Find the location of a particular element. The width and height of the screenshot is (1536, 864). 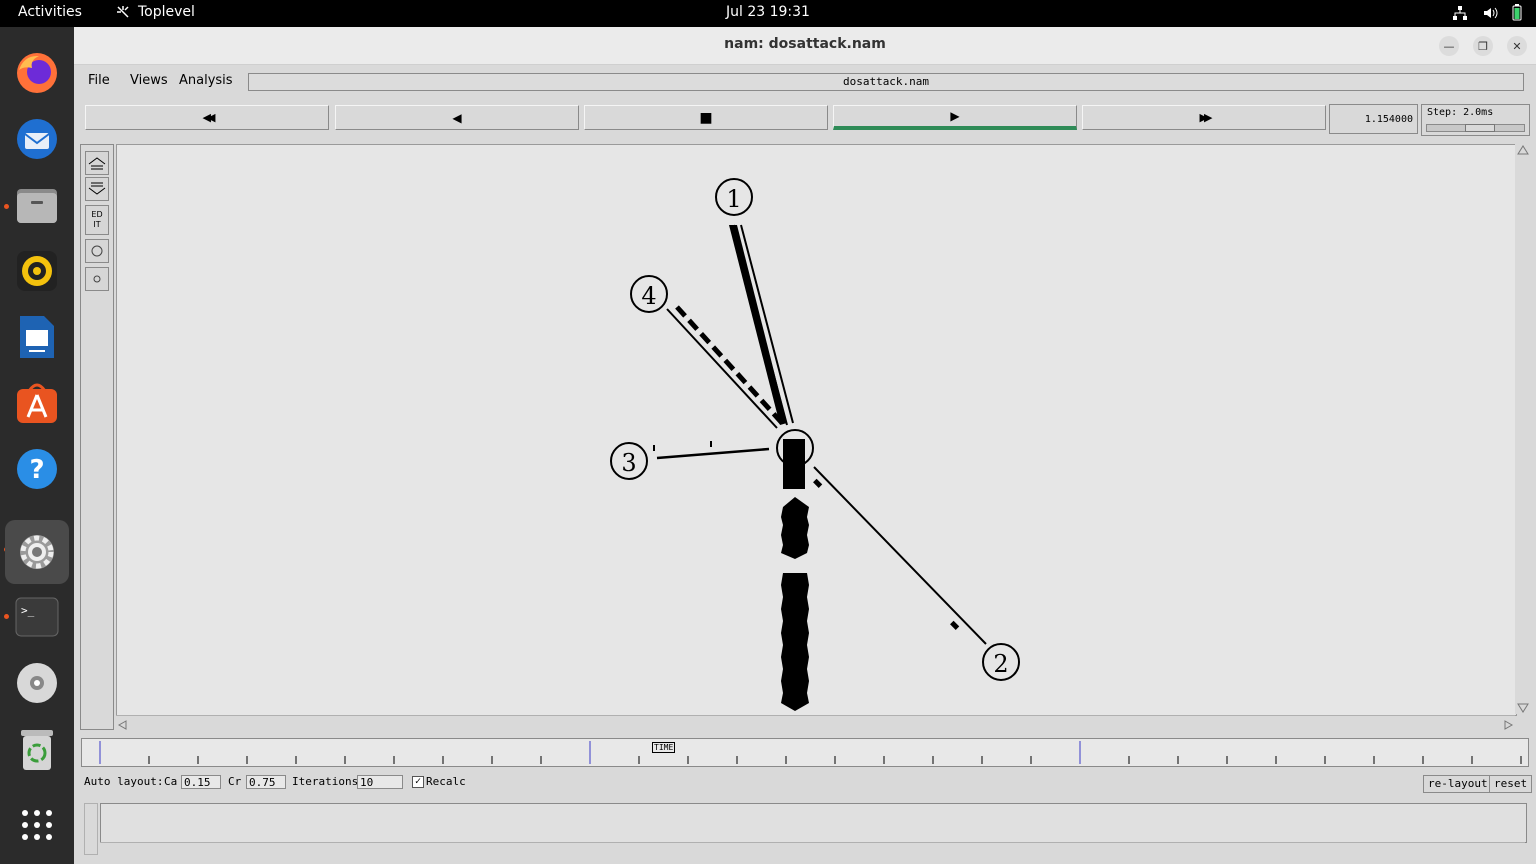

window-titlebar: nam: dosattack.nam — ❐ ✕ is located at coordinates (805, 46).